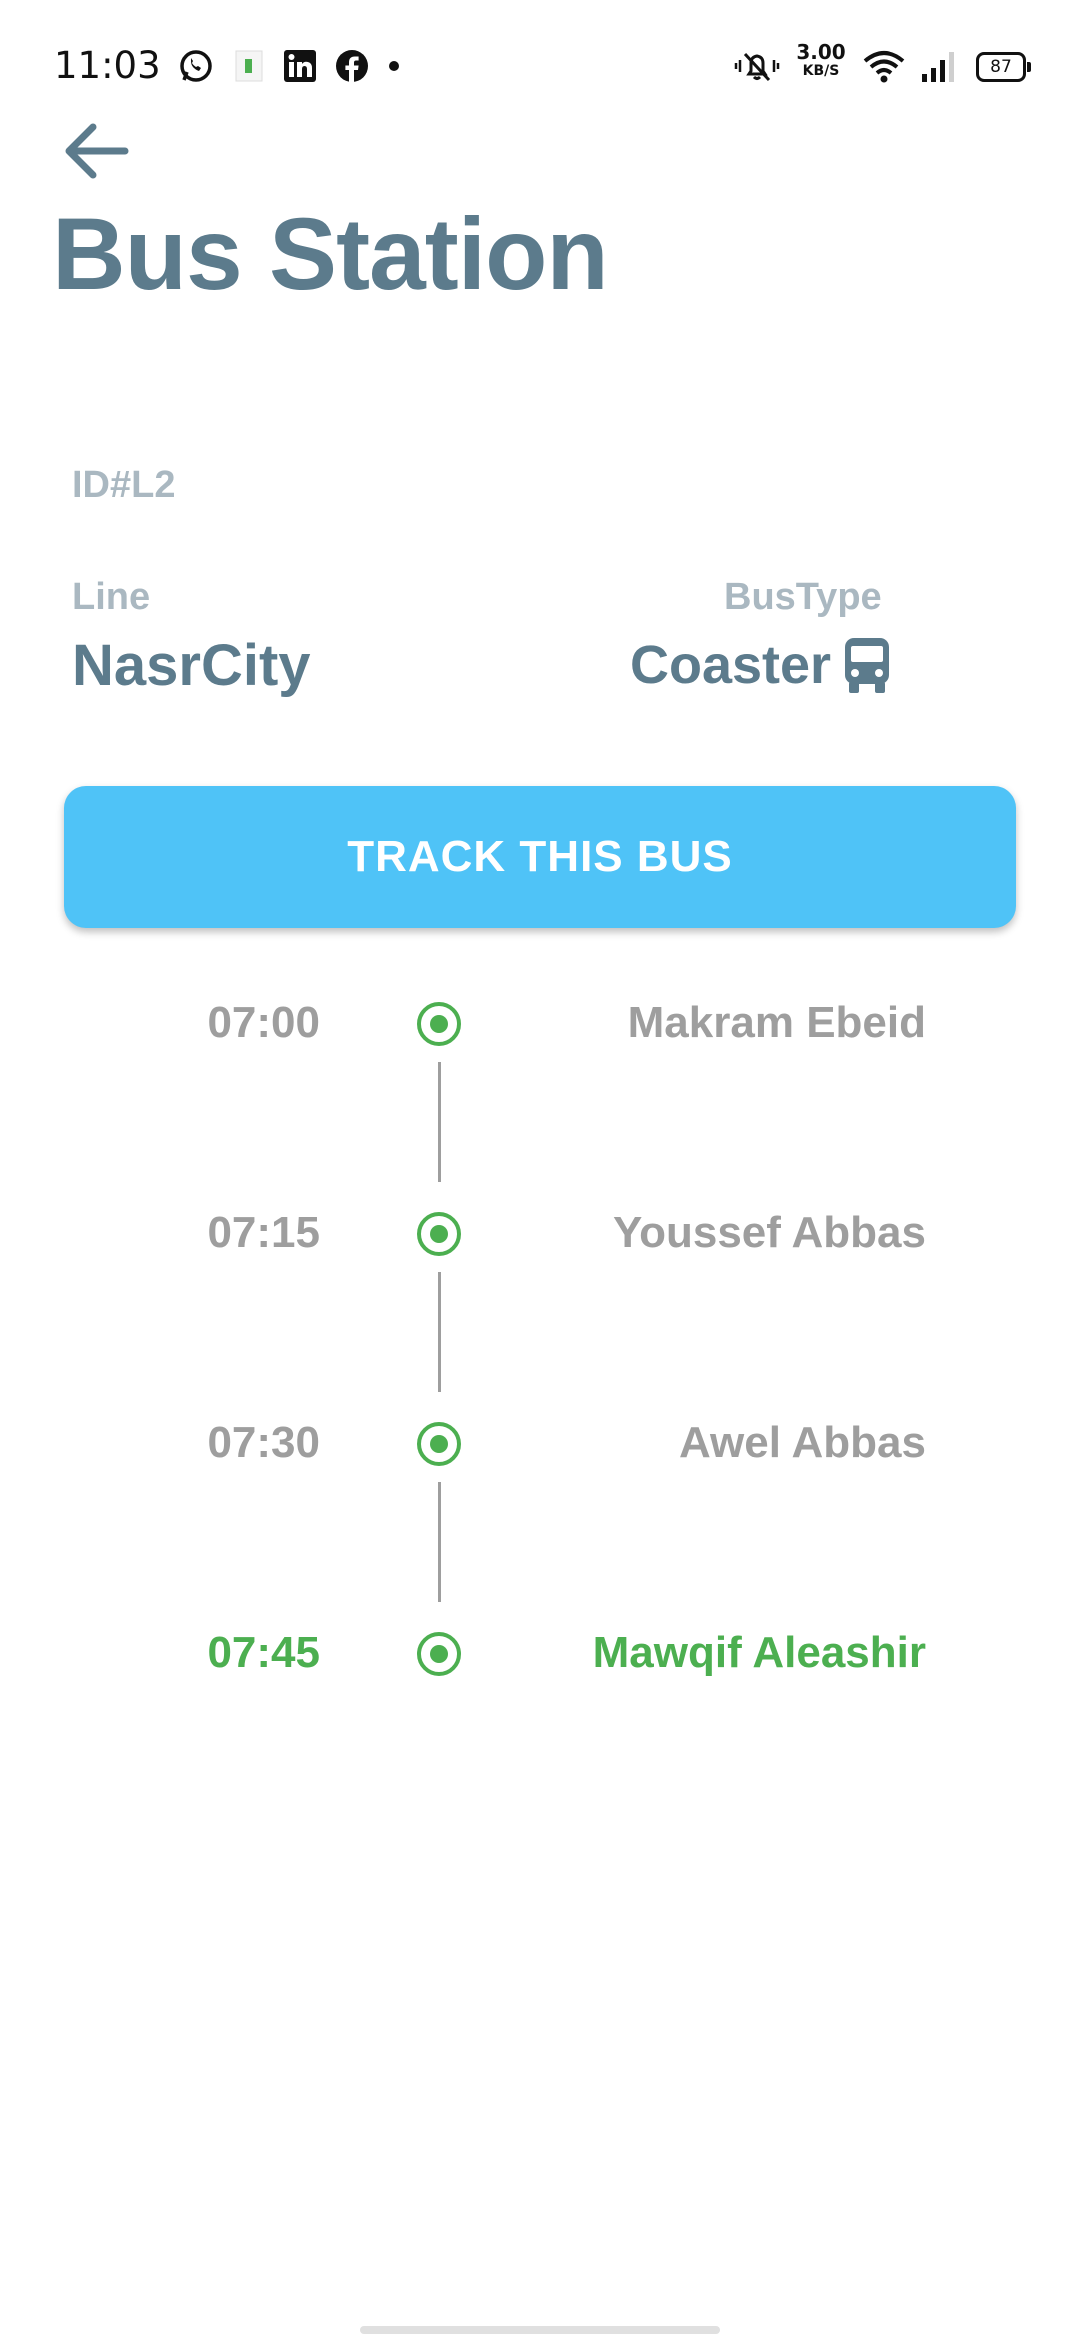 The width and height of the screenshot is (1080, 2340). I want to click on network-speed: 3.00 KB/S, so click(821, 60).